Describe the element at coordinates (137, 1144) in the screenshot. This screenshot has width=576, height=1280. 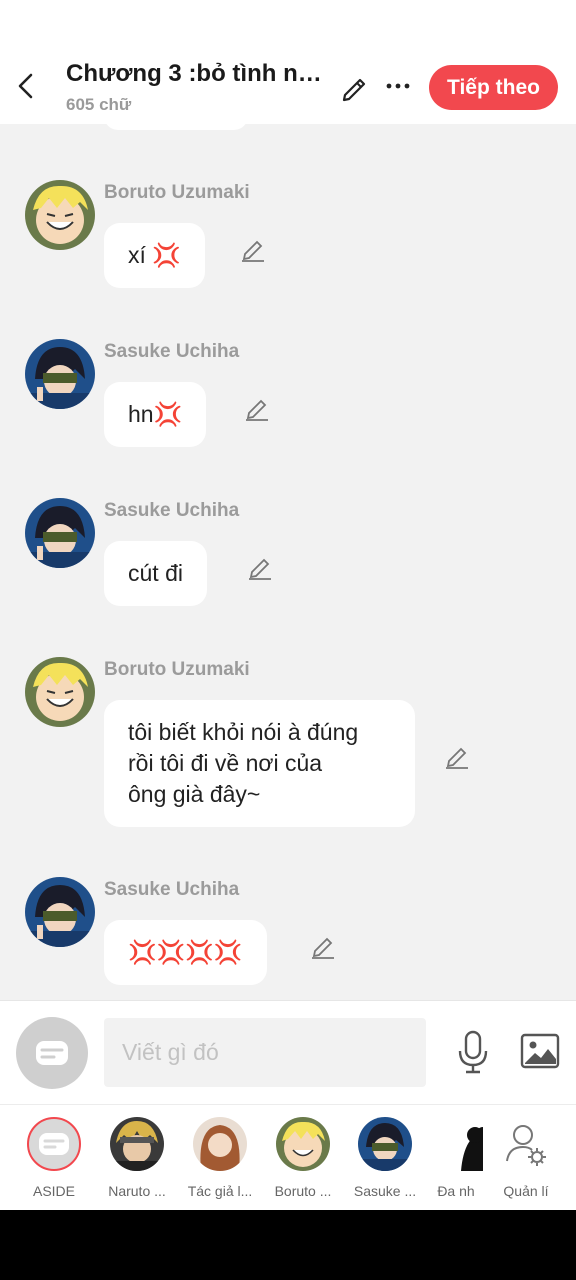
I see `avatar-naruto` at that location.